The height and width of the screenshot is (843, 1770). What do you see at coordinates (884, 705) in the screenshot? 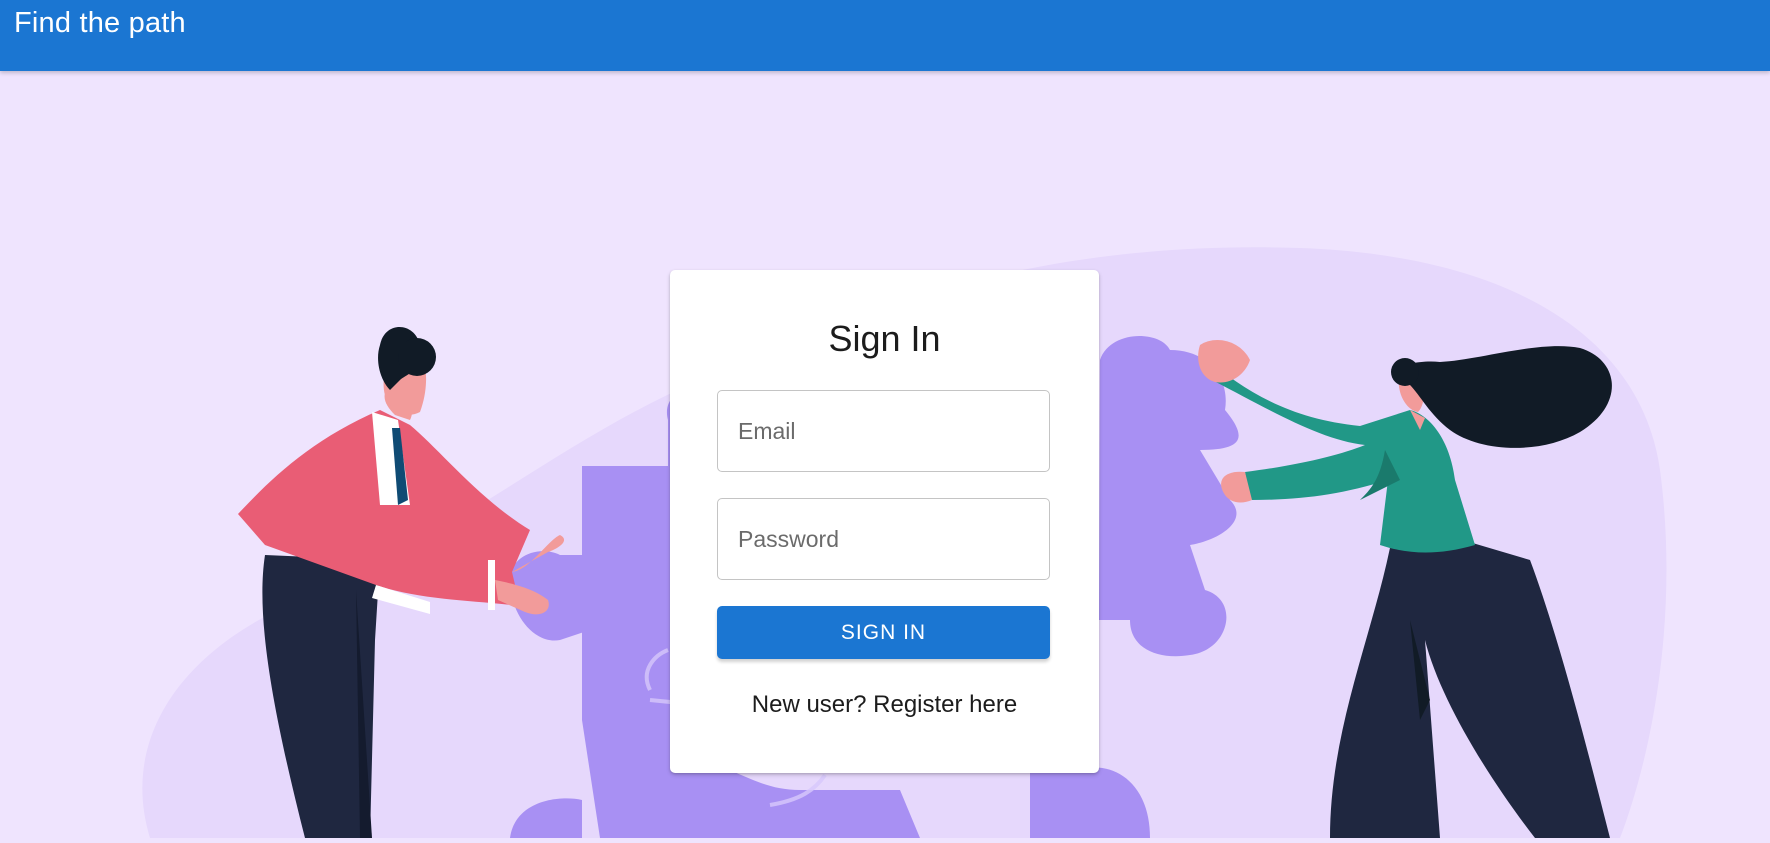
I see `register-link: New user? Register here` at bounding box center [884, 705].